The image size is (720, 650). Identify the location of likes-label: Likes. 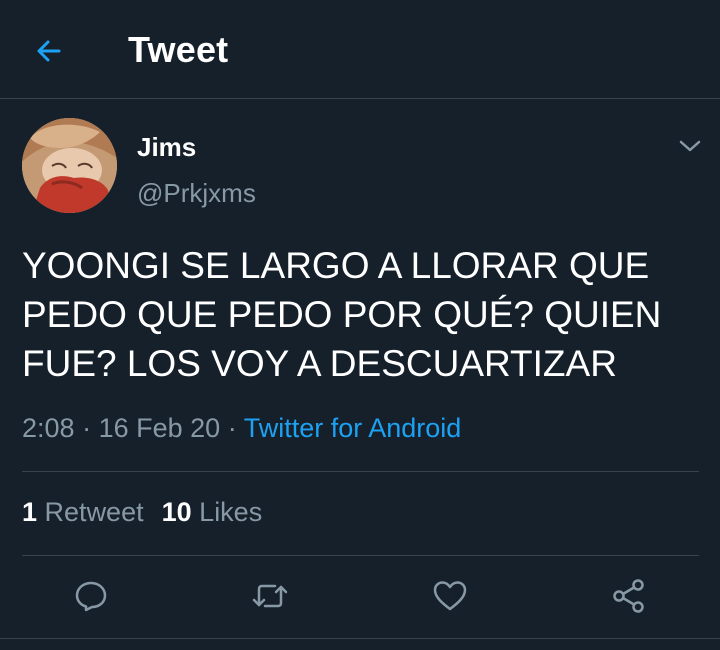
(231, 512).